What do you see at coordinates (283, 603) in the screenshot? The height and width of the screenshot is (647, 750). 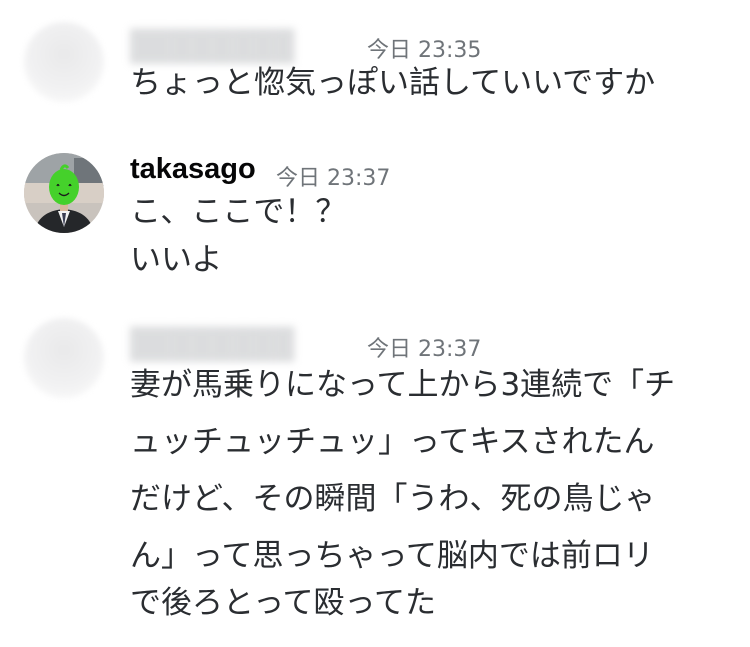 I see `message-text: で後ろとって殴ってた` at bounding box center [283, 603].